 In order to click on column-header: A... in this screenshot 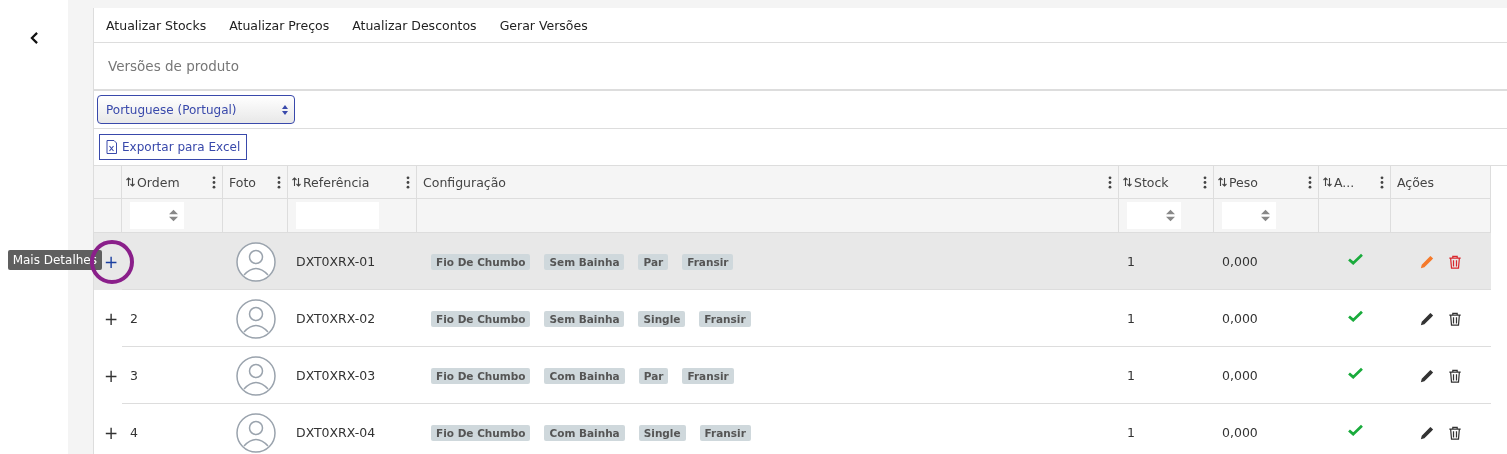, I will do `click(1357, 182)`.